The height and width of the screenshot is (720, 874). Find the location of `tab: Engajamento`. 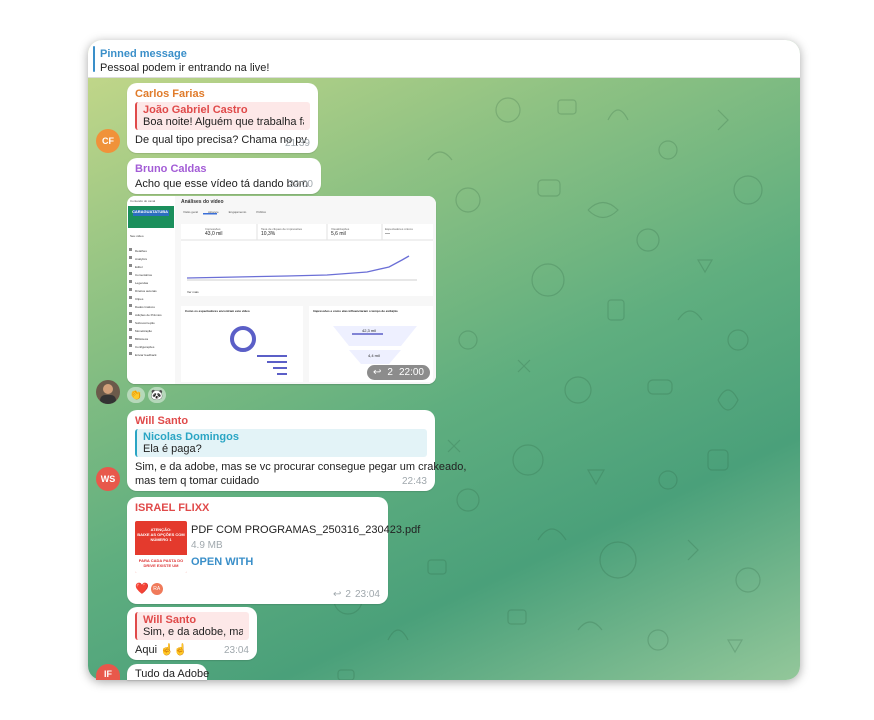

tab: Engajamento is located at coordinates (237, 212).